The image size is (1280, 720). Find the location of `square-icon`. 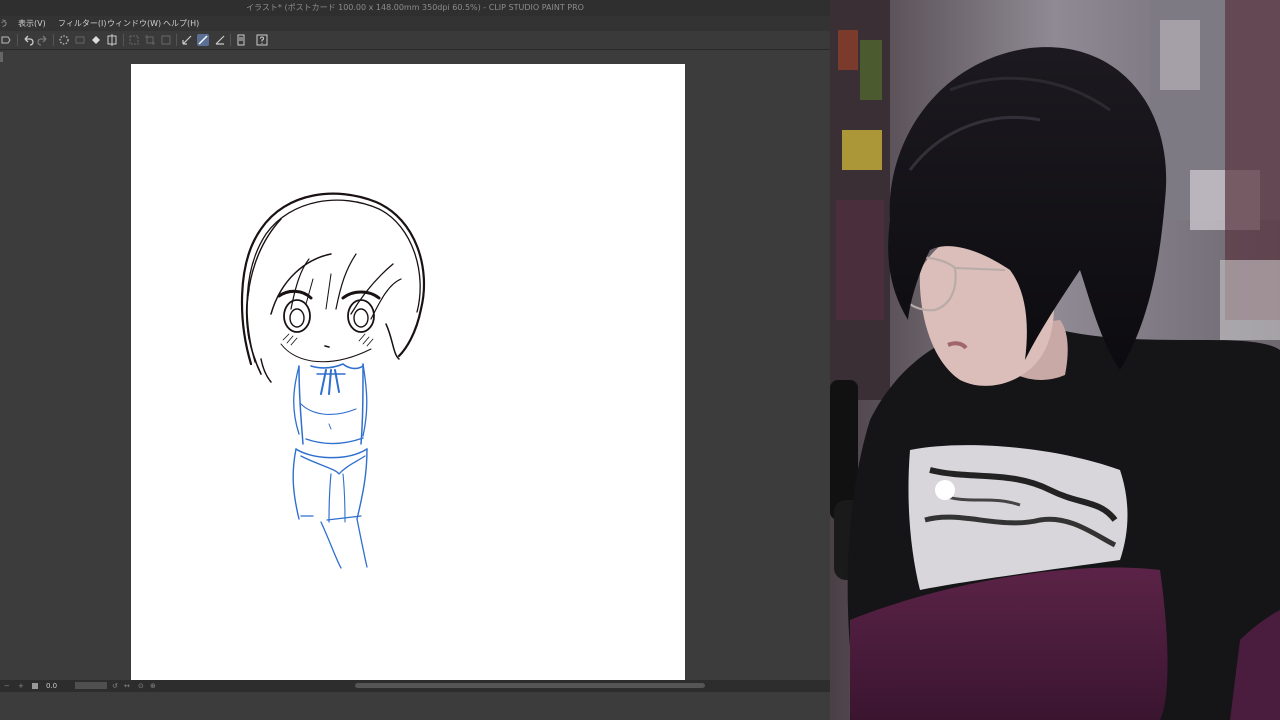

square-icon is located at coordinates (166, 40).